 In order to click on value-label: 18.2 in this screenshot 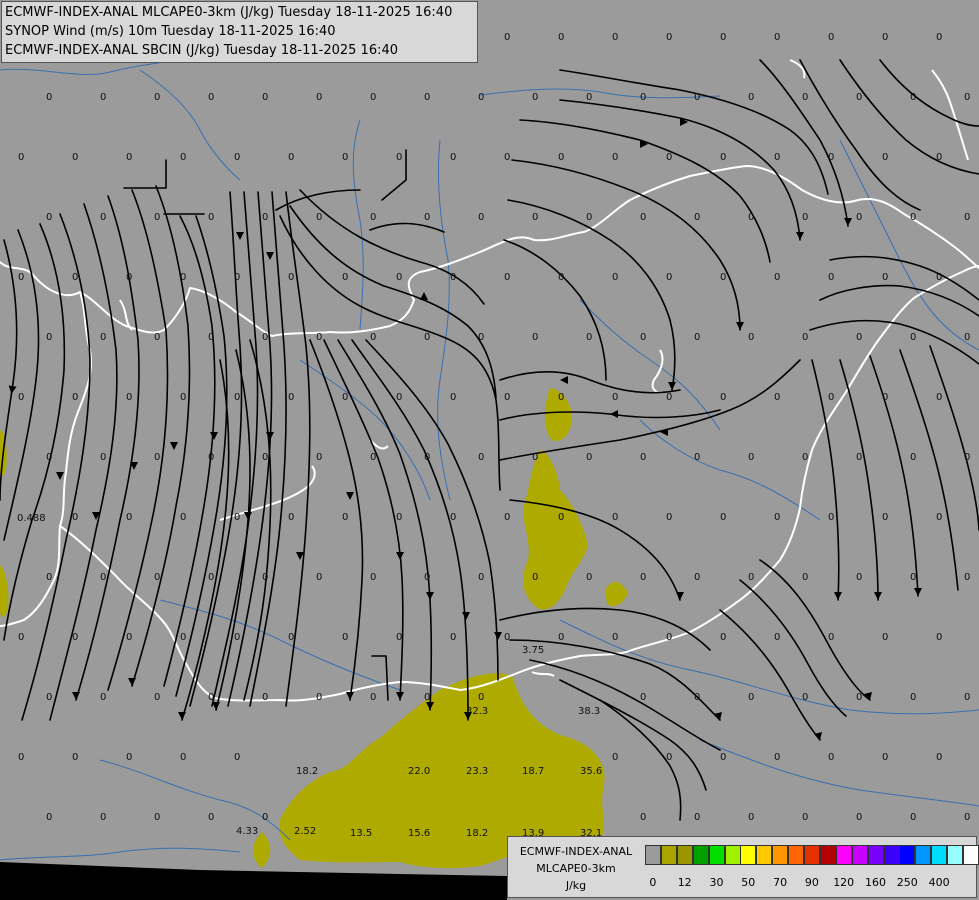, I will do `click(477, 833)`.